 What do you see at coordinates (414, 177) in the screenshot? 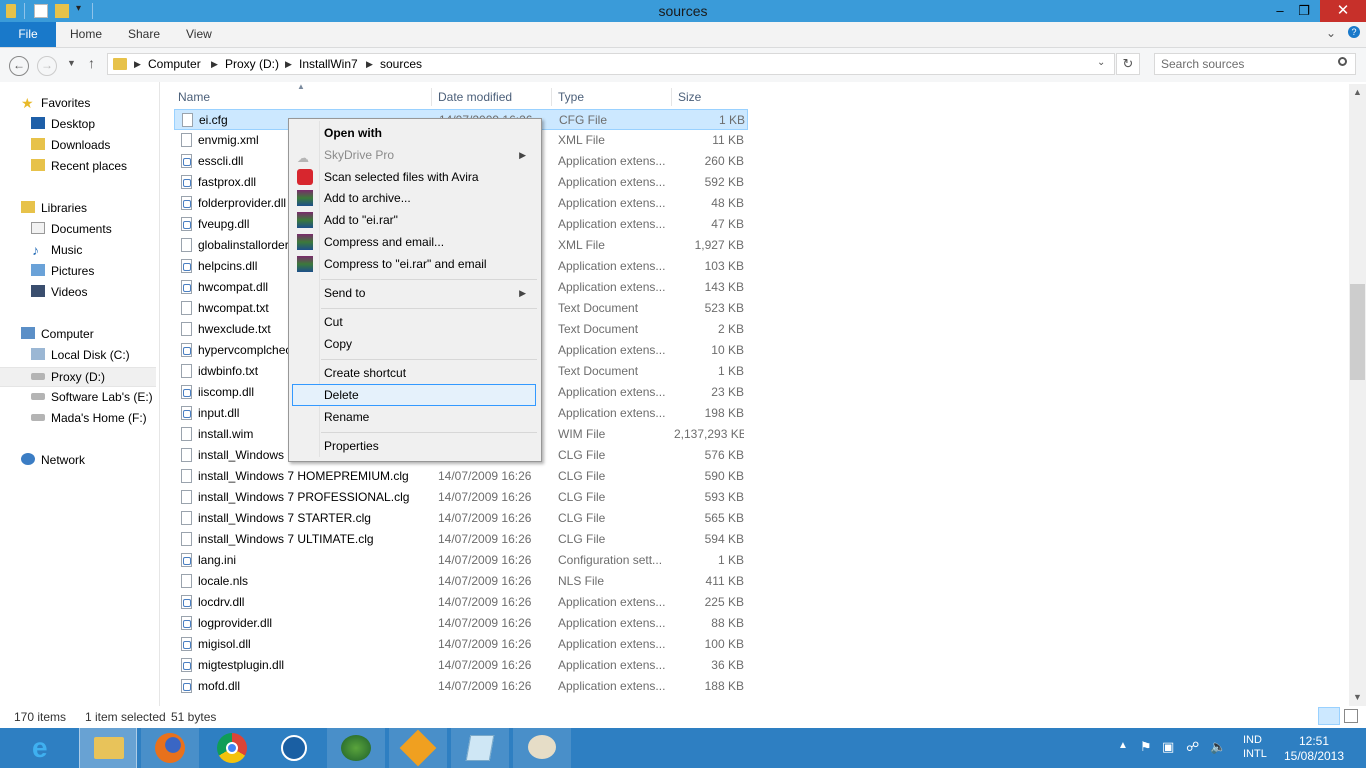
I see `menu-scan-avira: Scan selected files with Avira` at bounding box center [414, 177].